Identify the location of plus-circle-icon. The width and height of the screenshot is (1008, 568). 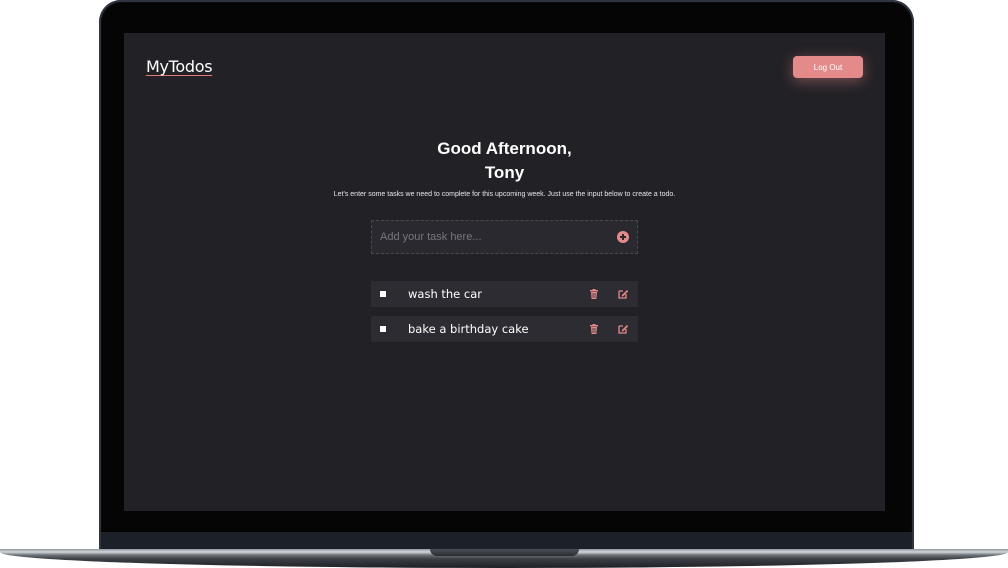
(623, 237).